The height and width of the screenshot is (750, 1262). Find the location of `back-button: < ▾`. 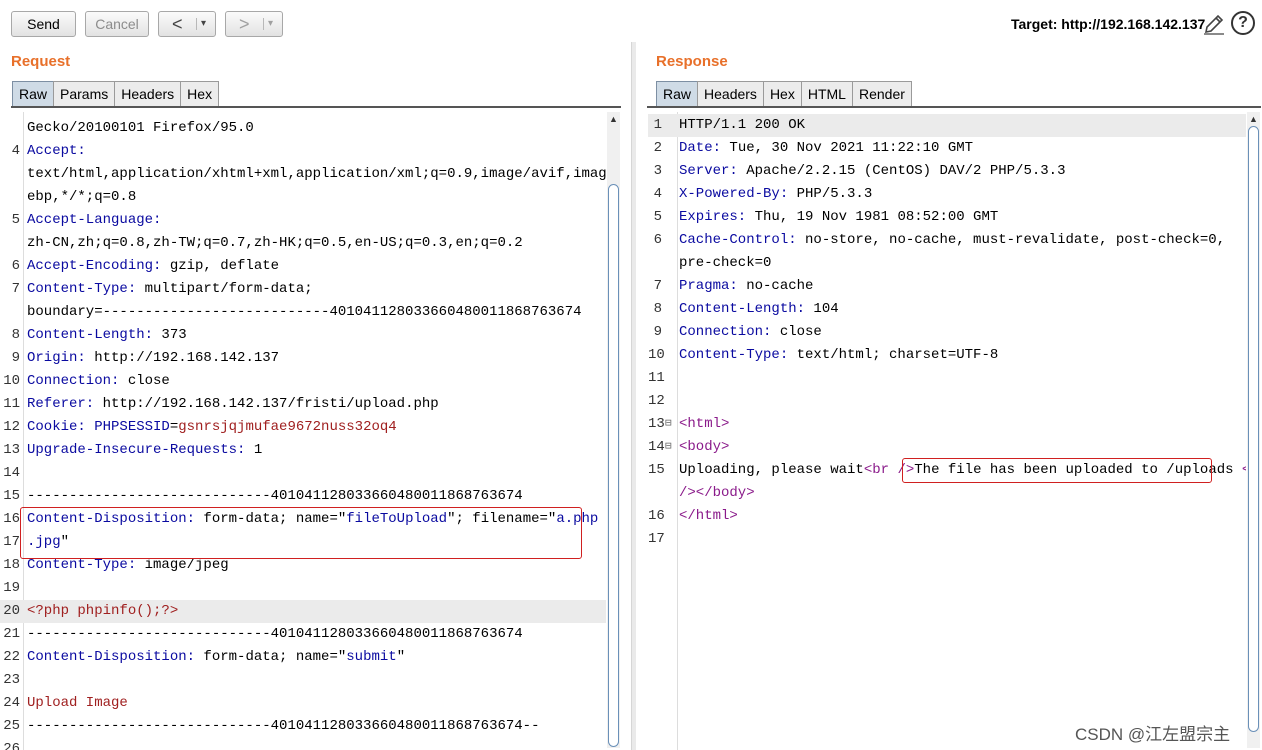

back-button: < ▾ is located at coordinates (187, 24).